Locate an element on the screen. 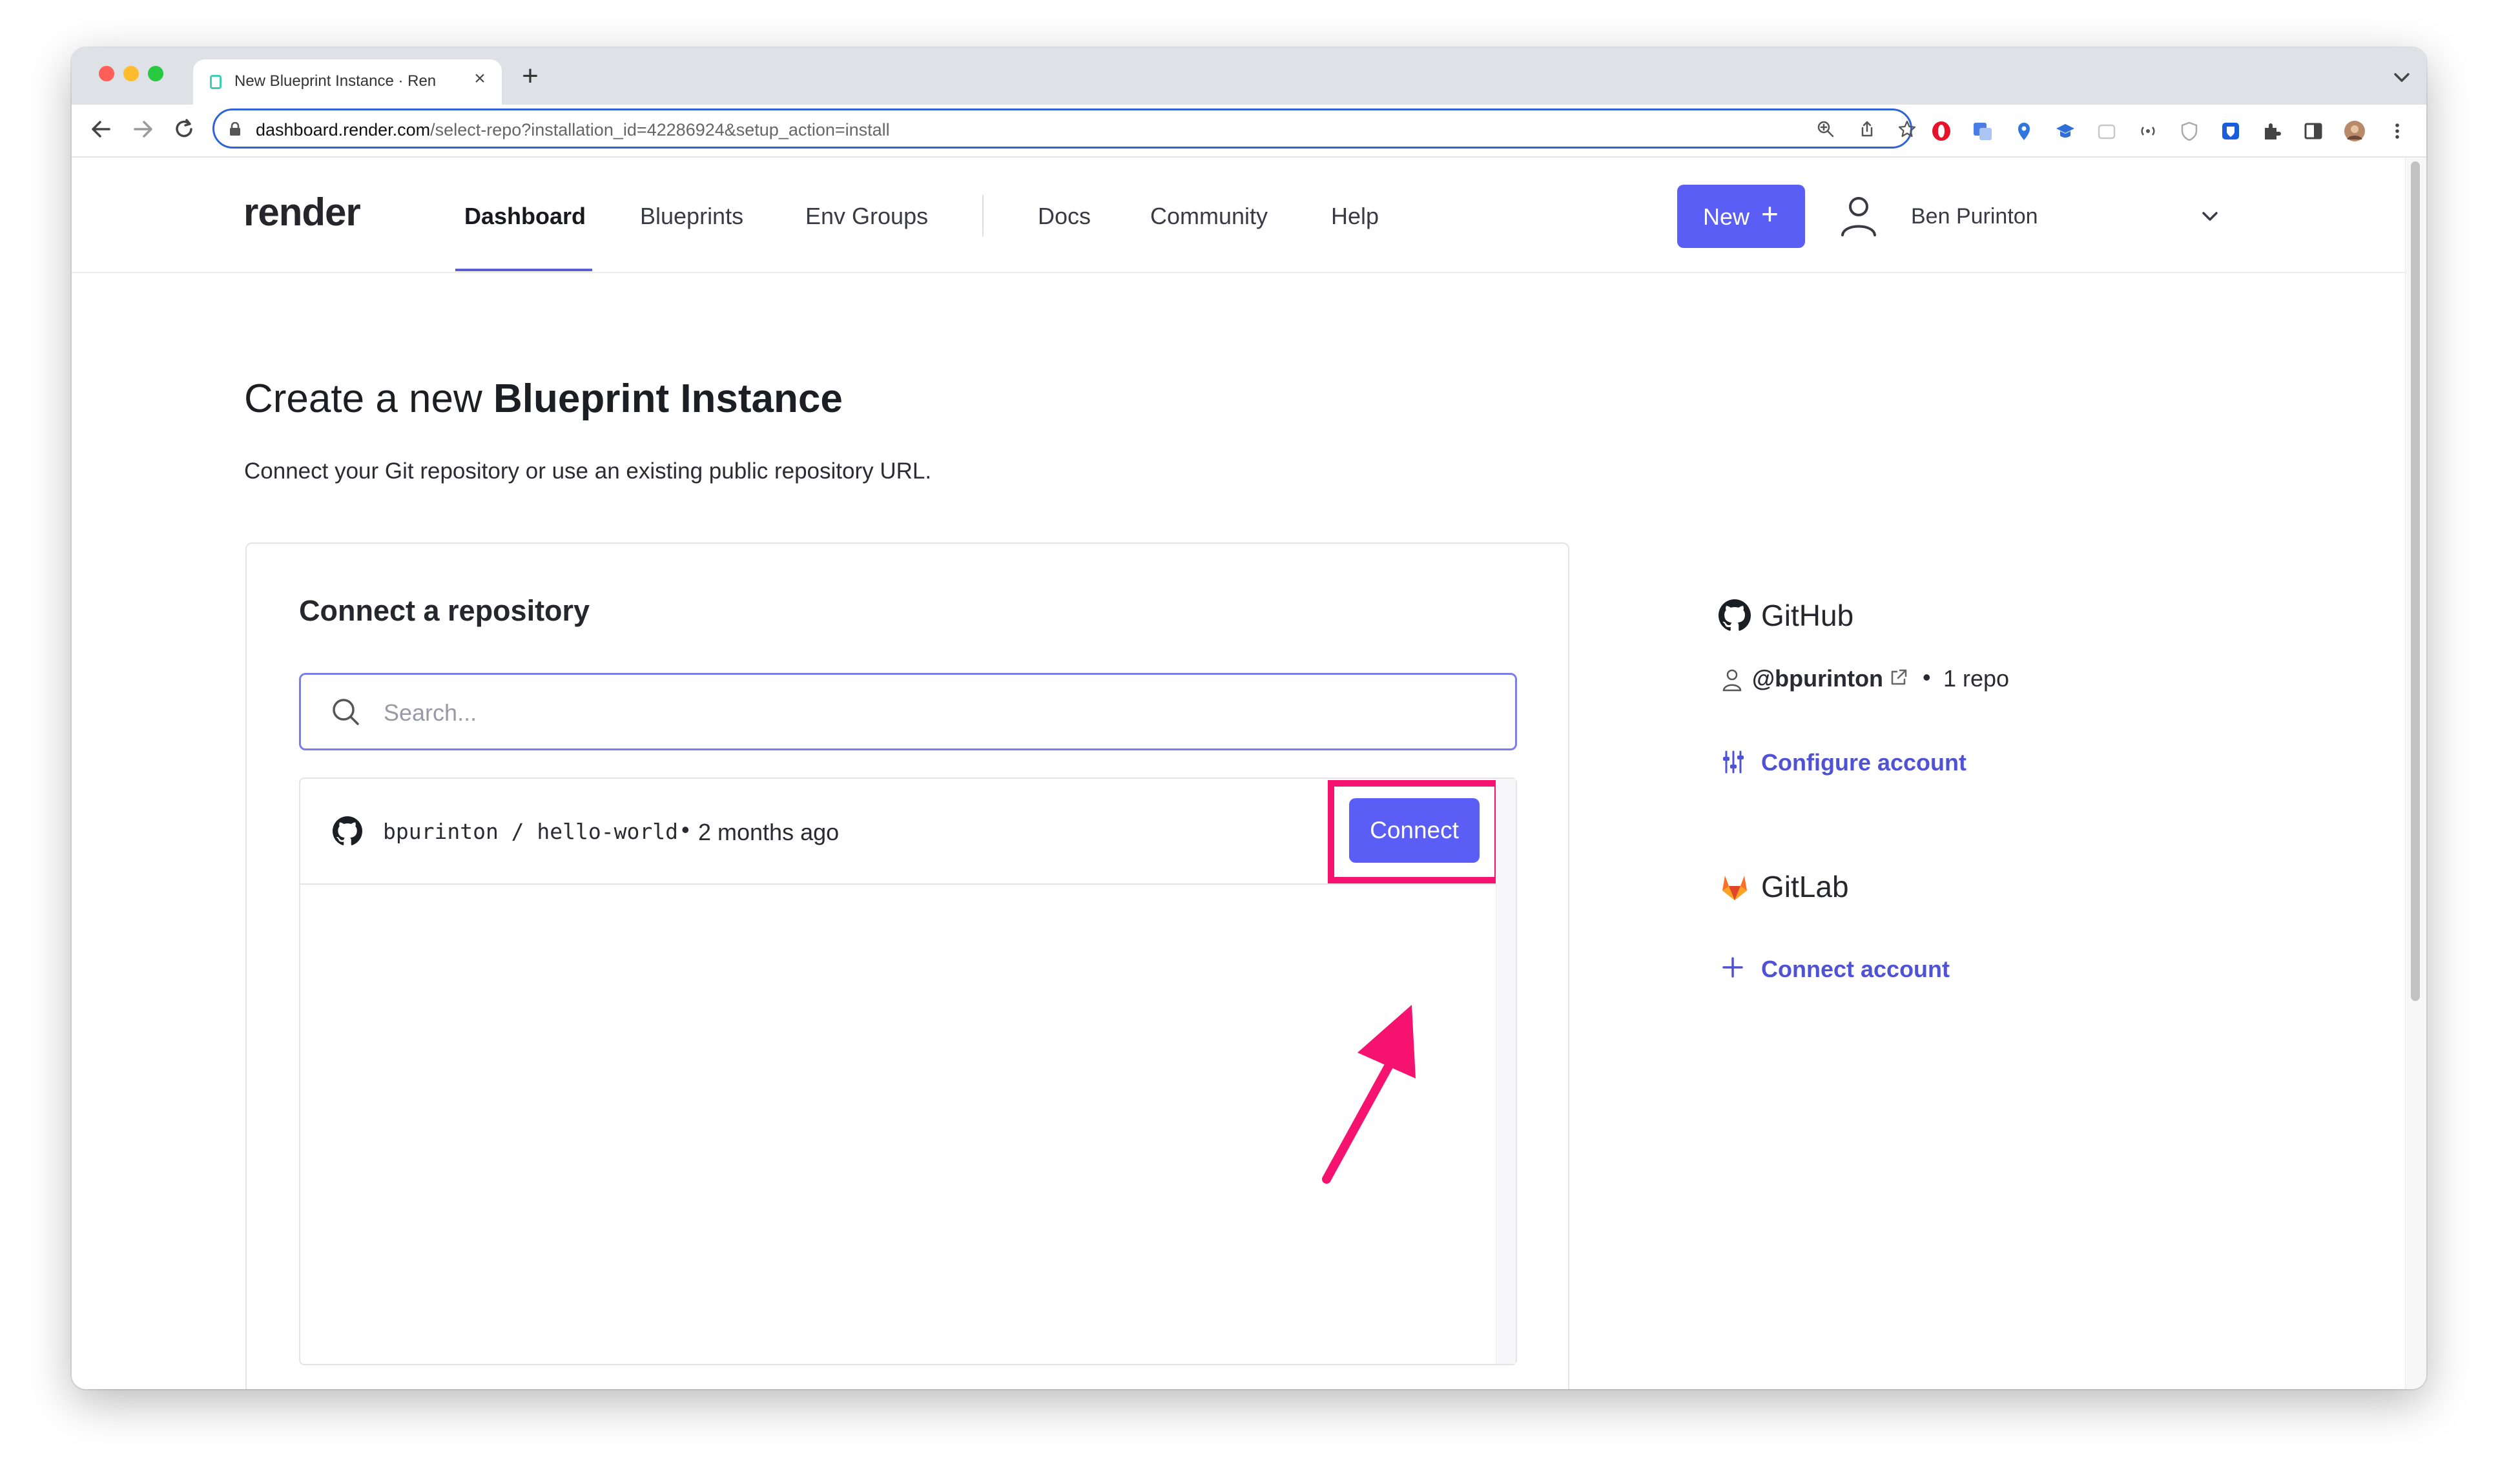  close-window-button is located at coordinates (106, 73).